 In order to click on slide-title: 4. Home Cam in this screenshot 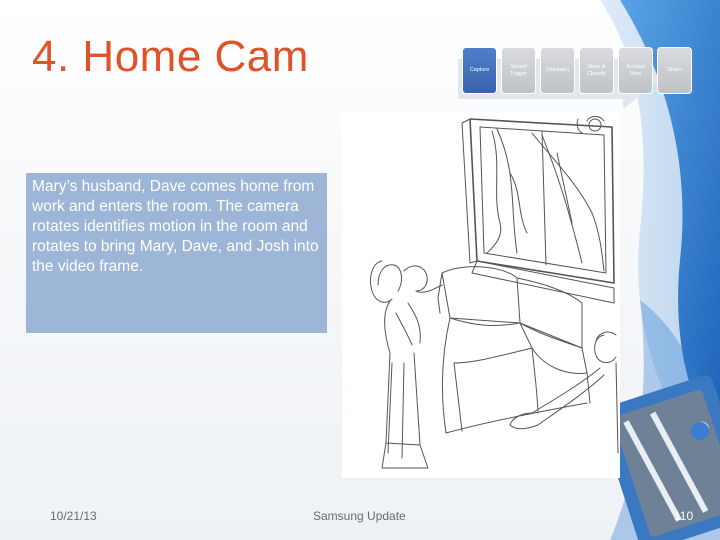, I will do `click(170, 56)`.